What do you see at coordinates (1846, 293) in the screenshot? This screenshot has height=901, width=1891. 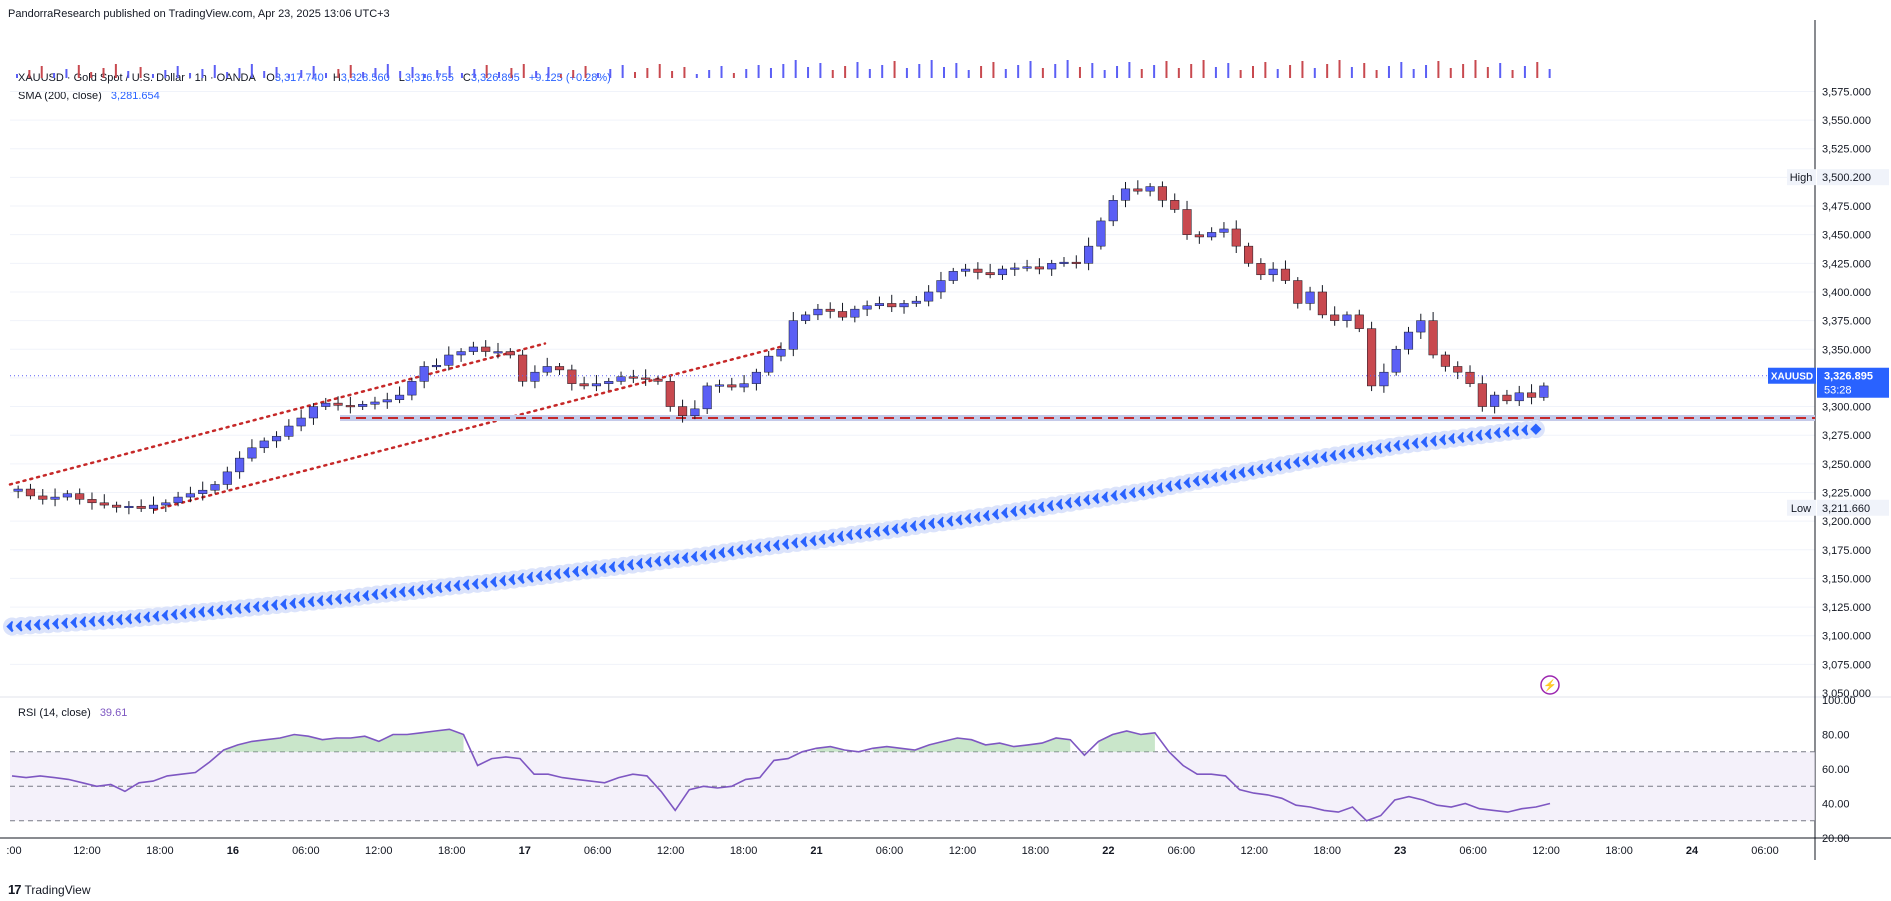 I see `price-tick-label: 3,400.000` at bounding box center [1846, 293].